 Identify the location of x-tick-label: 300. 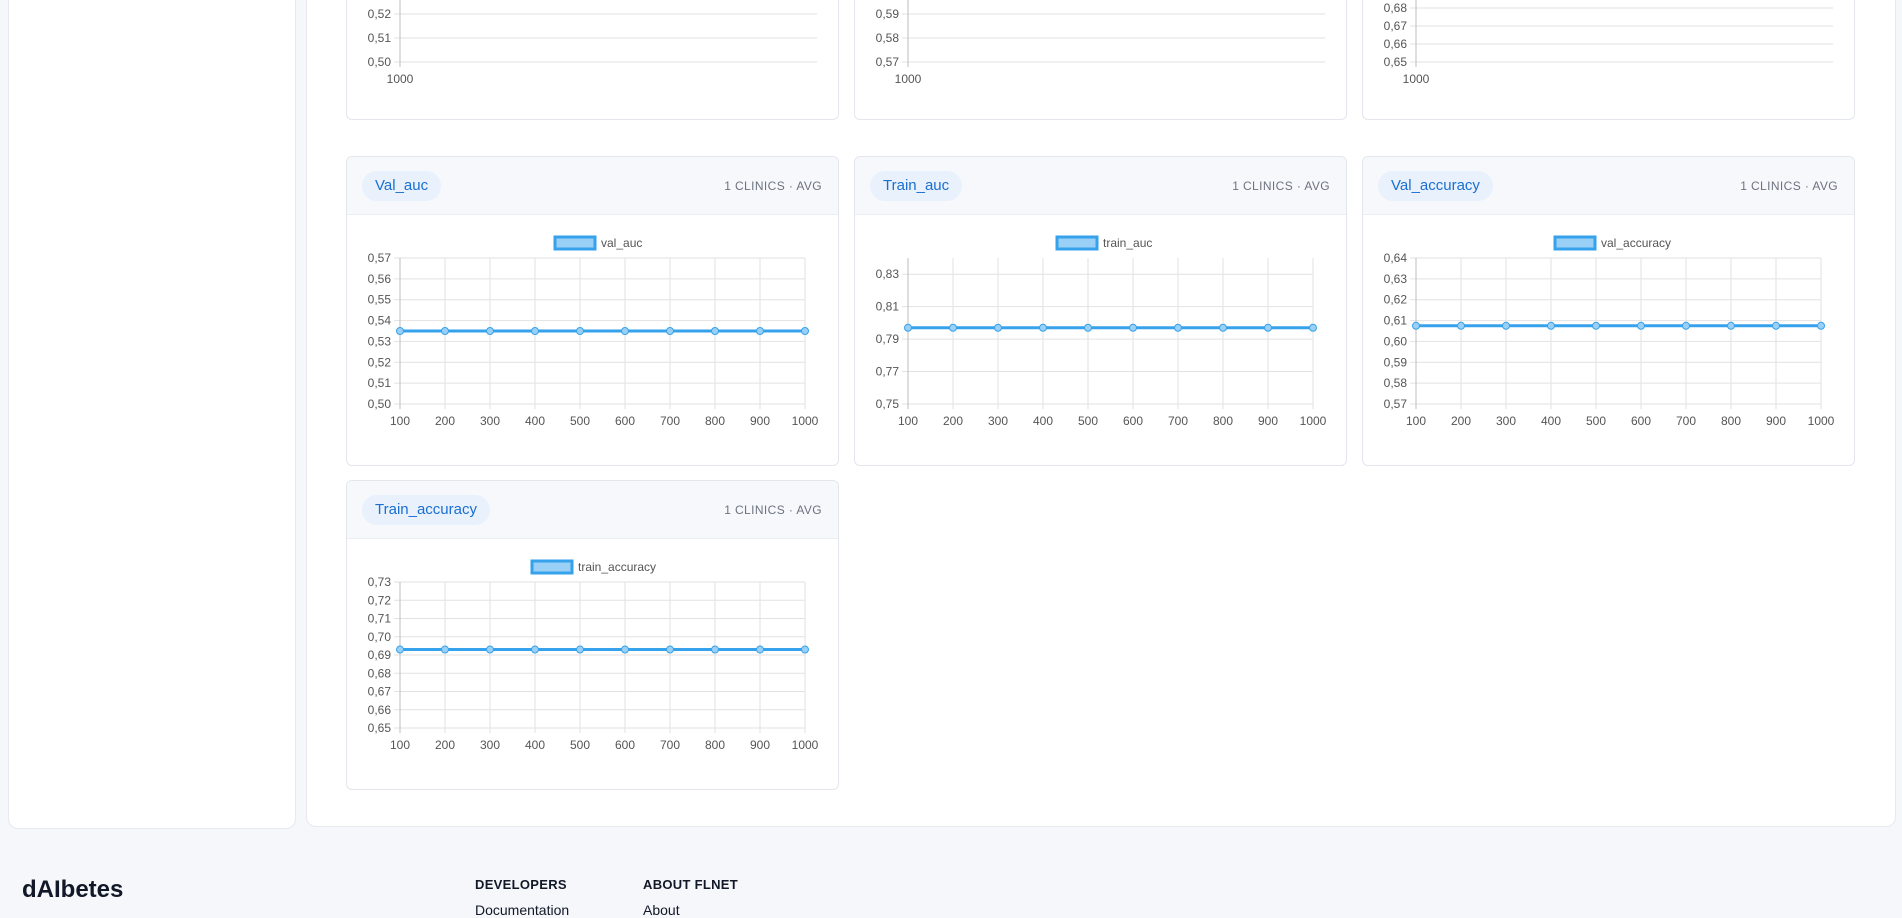
(490, 421).